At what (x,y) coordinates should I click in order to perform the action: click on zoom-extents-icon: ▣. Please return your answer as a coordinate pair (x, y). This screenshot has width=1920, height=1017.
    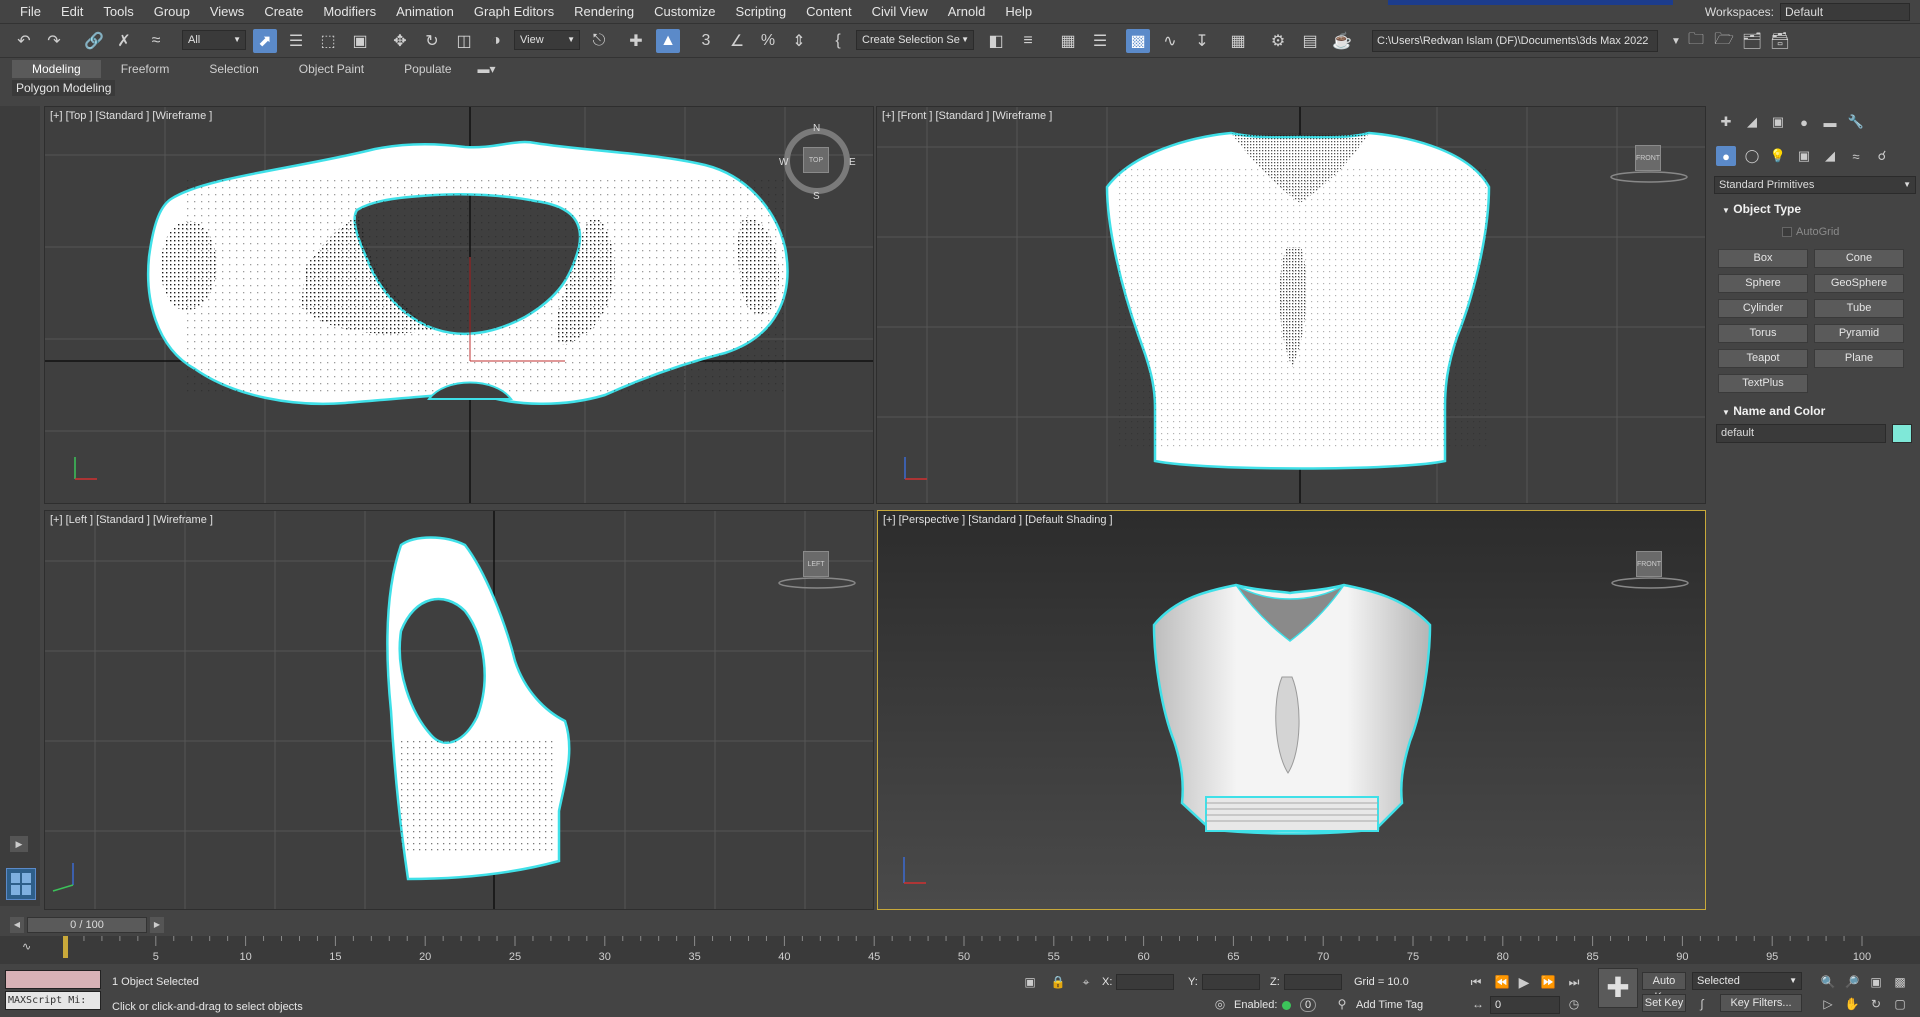
    Looking at the image, I should click on (1876, 982).